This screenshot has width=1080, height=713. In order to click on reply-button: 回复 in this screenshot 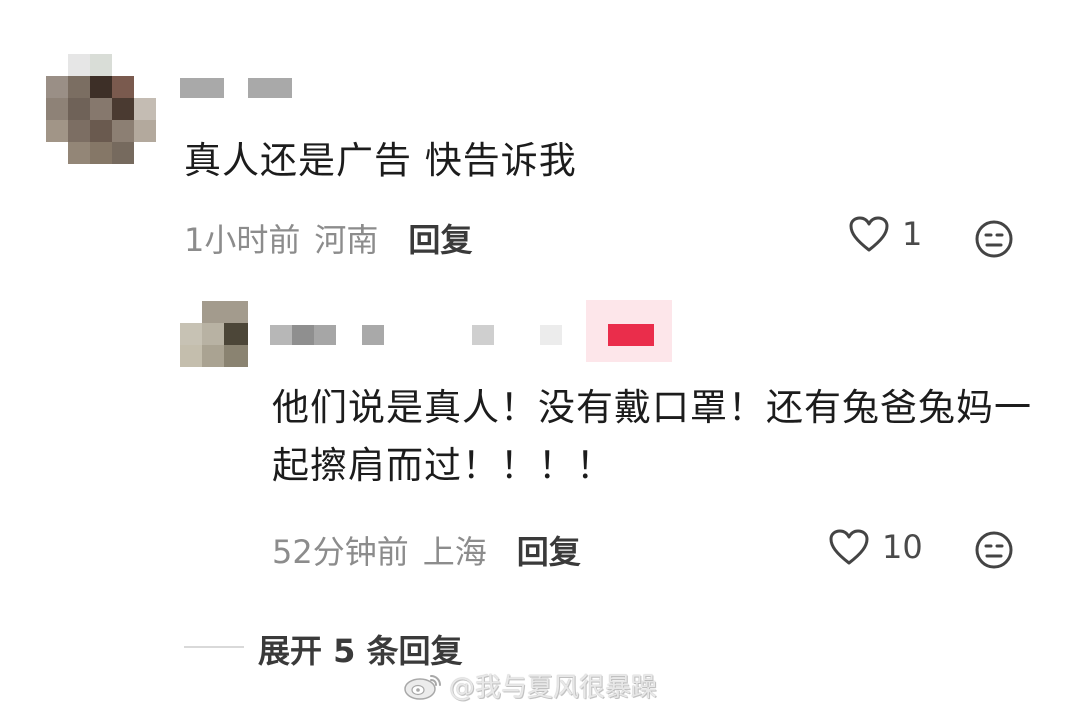, I will do `click(440, 238)`.